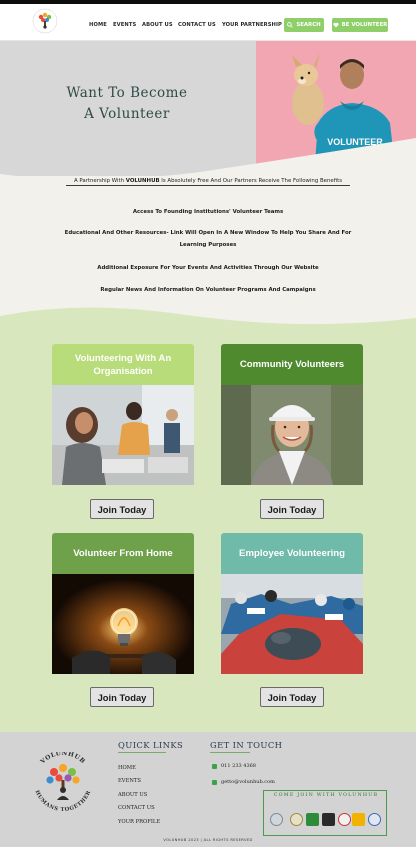  I want to click on hero-title-line-2: A Volunteer, so click(127, 114).